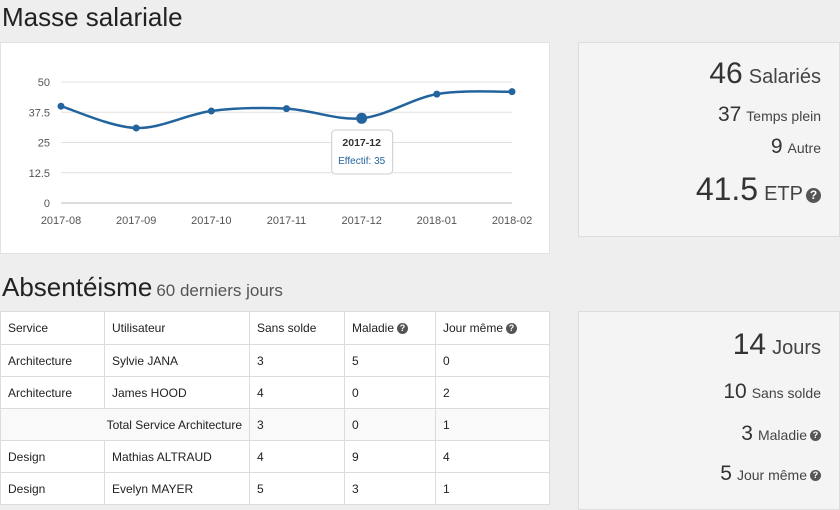 The width and height of the screenshot is (840, 510). I want to click on cell-sans-solde: 5, so click(297, 488).